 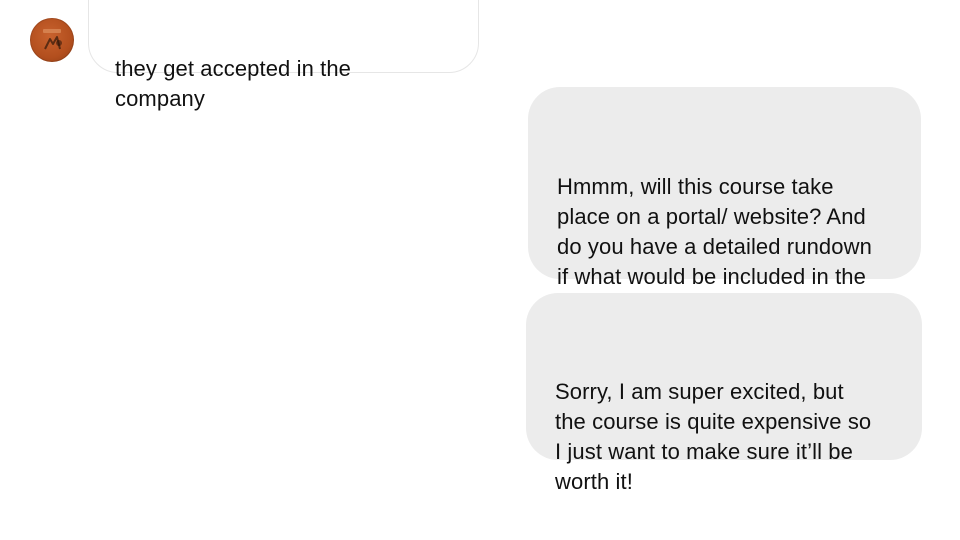 I want to click on contact-avatar-logo-icon, so click(x=52, y=39).